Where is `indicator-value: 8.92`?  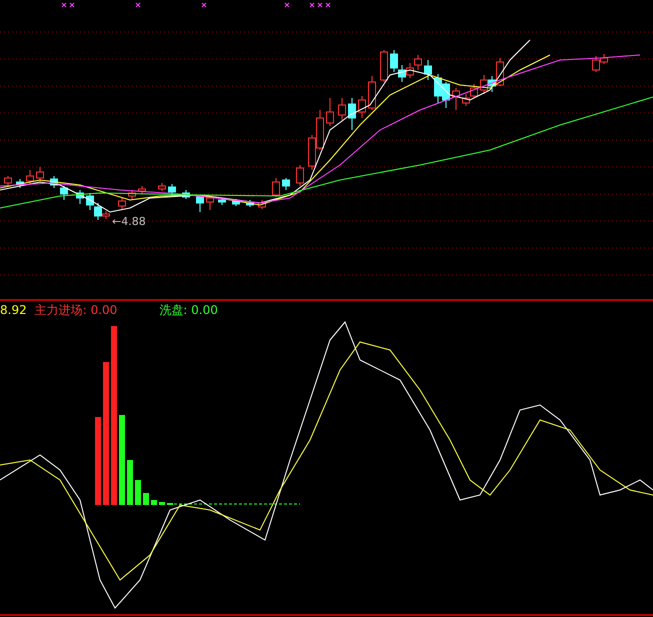 indicator-value: 8.92 is located at coordinates (13, 310).